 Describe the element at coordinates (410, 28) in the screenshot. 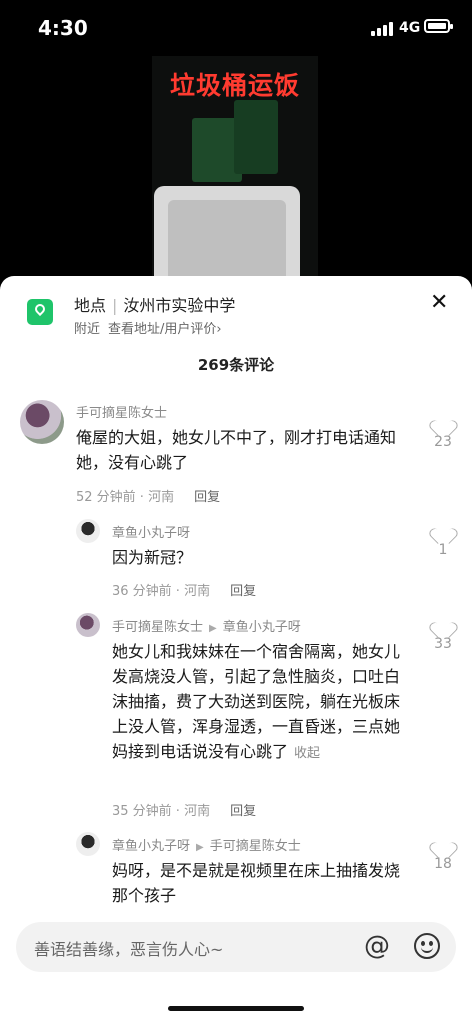

I see `network-type: 4G` at that location.